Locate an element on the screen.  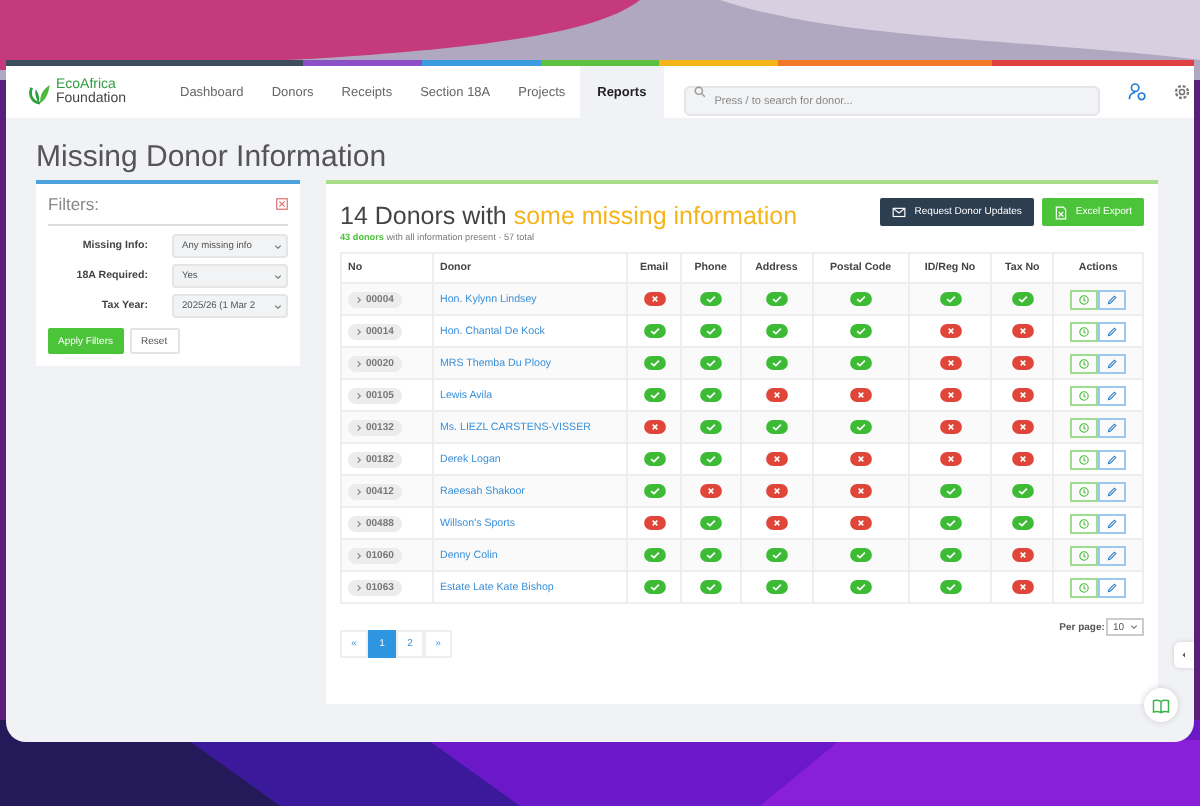
side-panel-toggle is located at coordinates (1184, 655).